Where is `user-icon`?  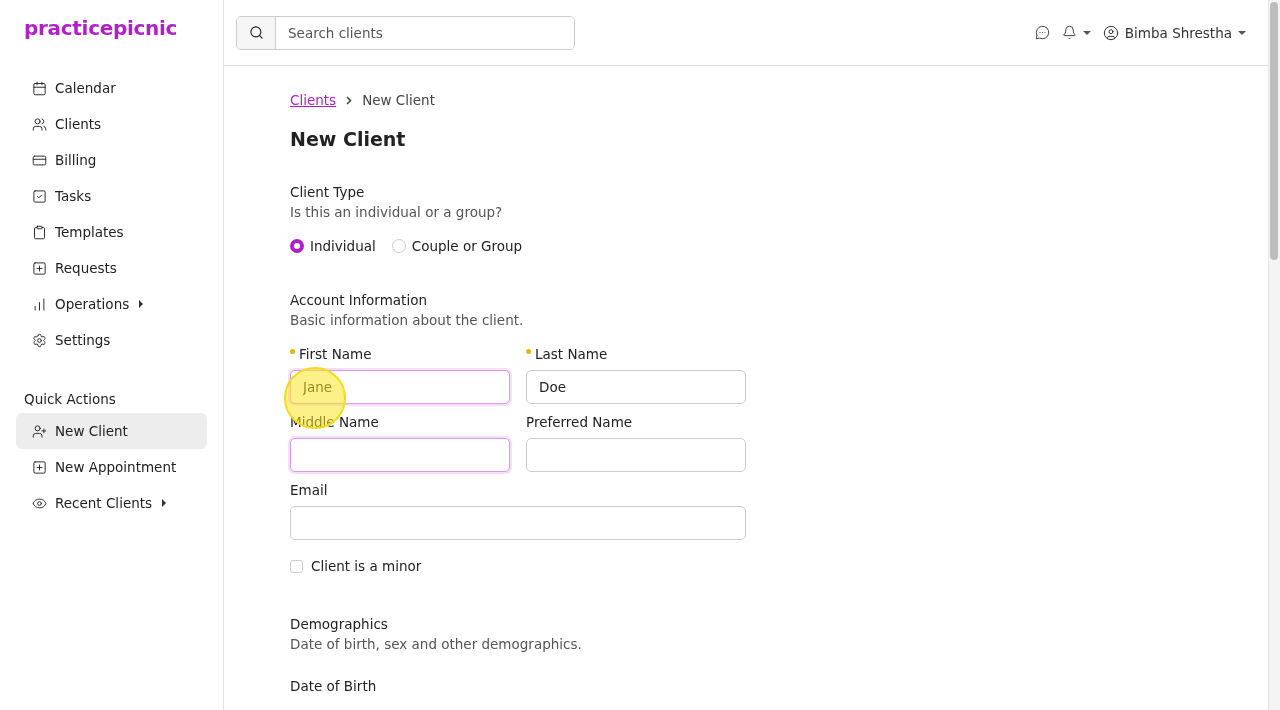
user-icon is located at coordinates (1110, 32).